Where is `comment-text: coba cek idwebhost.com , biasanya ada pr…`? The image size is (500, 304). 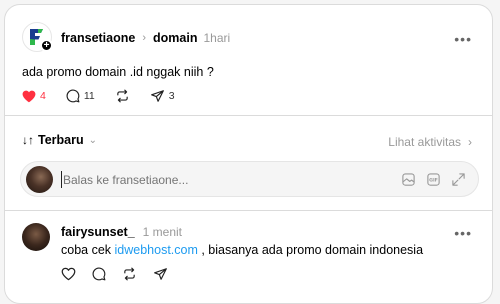
comment-text: coba cek idwebhost.com , biasanya ada pr… is located at coordinates (242, 250).